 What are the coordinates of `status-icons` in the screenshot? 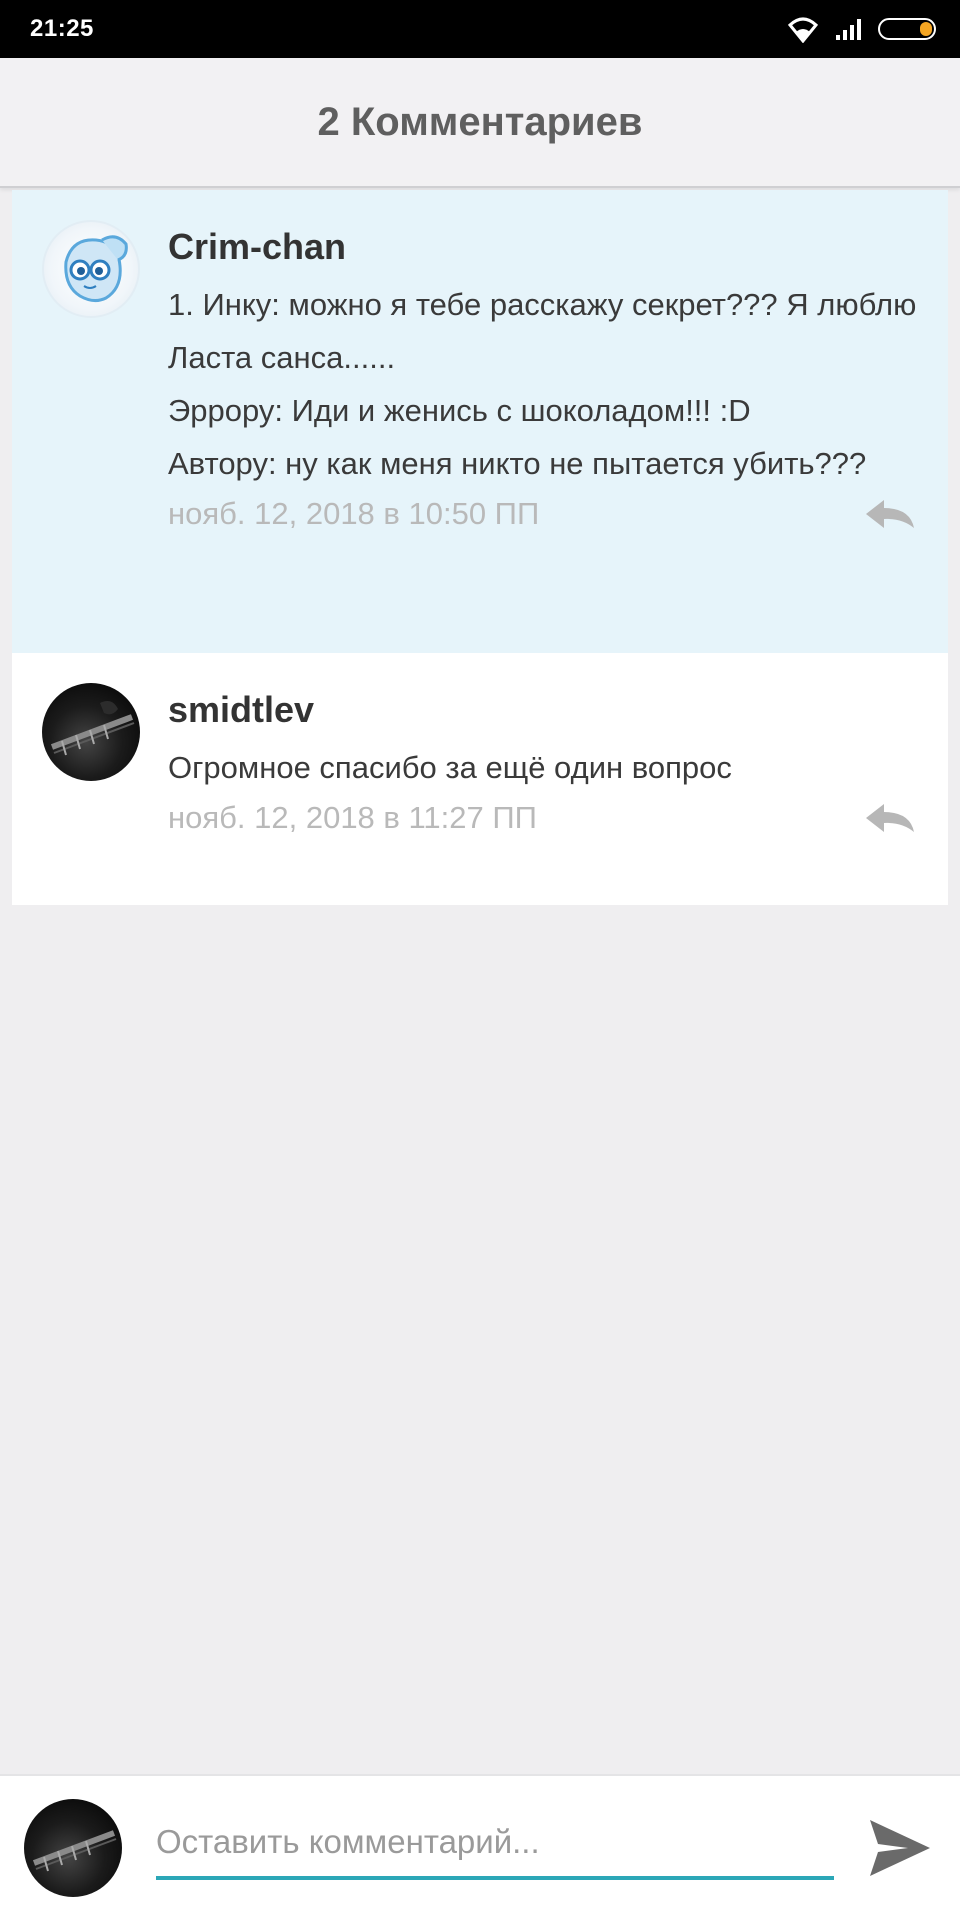 It's located at (861, 29).